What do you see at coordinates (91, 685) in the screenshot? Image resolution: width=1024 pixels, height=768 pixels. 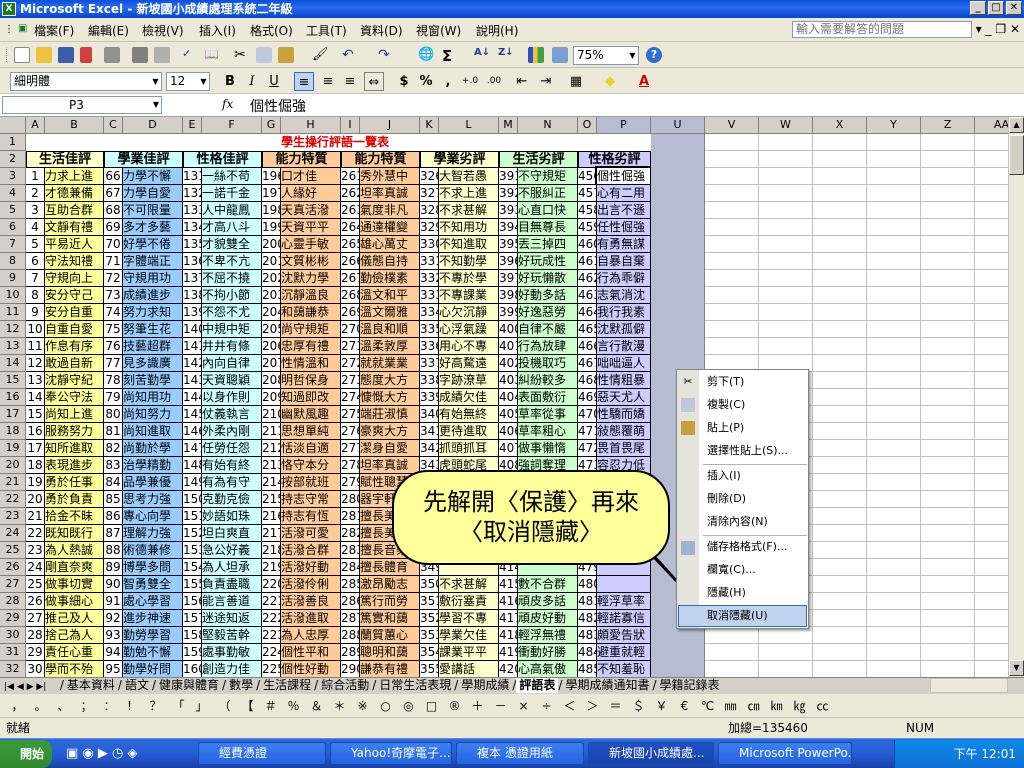 I see `sheet-tab: 基本資料` at bounding box center [91, 685].